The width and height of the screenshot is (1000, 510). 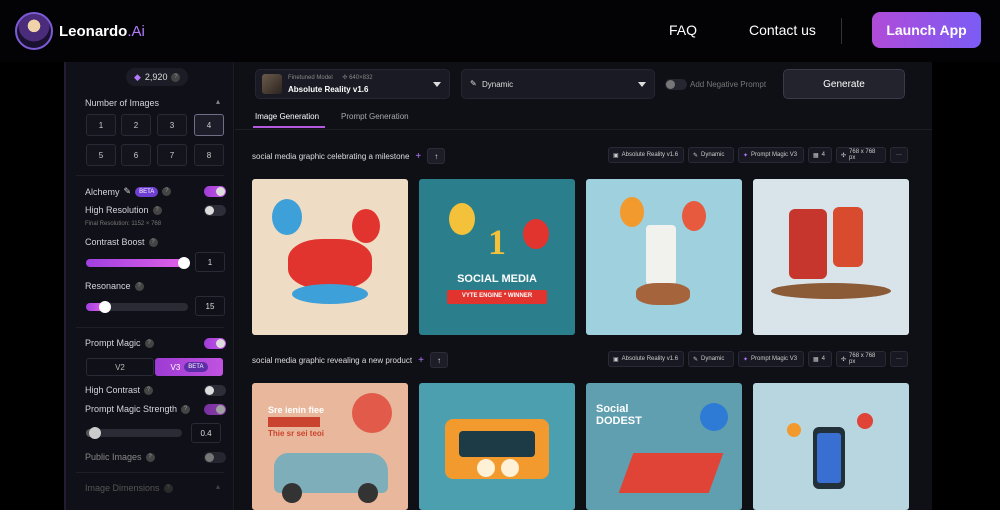 What do you see at coordinates (296, 433) in the screenshot?
I see `poster-subtitle: Thie sr sei teoi` at bounding box center [296, 433].